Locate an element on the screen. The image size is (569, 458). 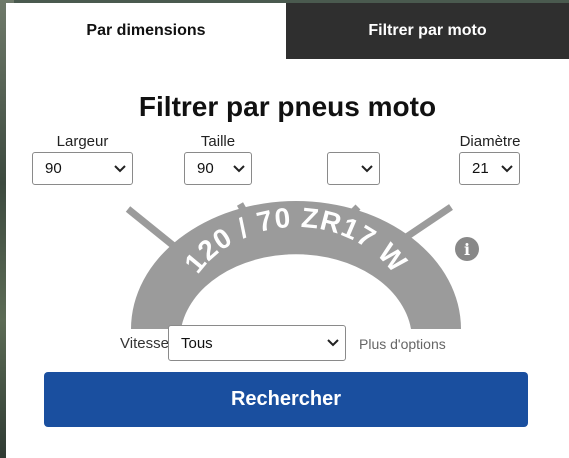
taille-select: 90 is located at coordinates (218, 168).